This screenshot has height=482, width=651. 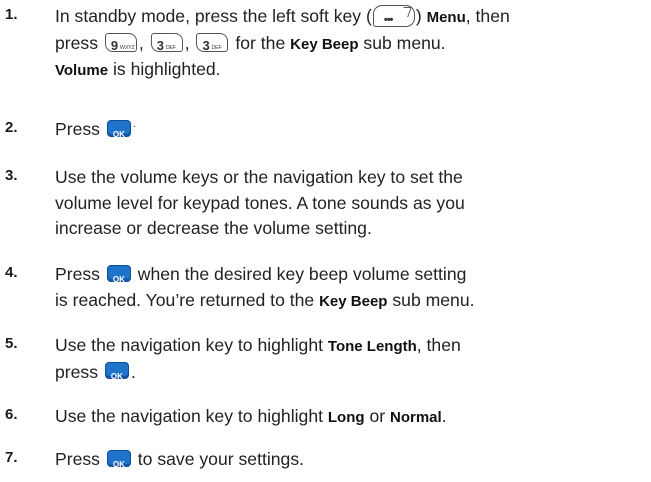 I want to click on step-text-part: for the, so click(x=260, y=42).